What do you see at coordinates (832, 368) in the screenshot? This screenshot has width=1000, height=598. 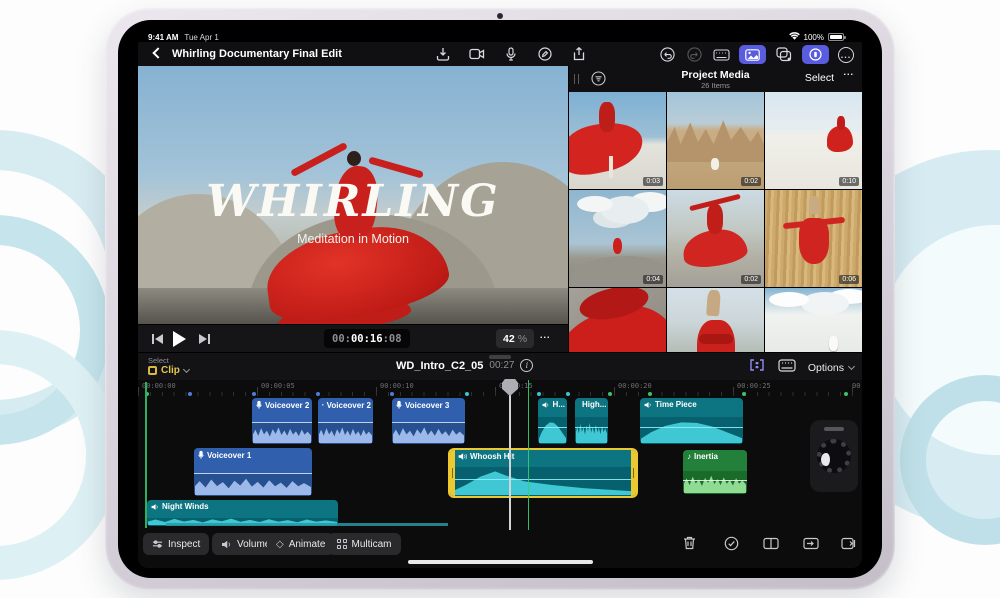 I see `options-dropdown: Options` at bounding box center [832, 368].